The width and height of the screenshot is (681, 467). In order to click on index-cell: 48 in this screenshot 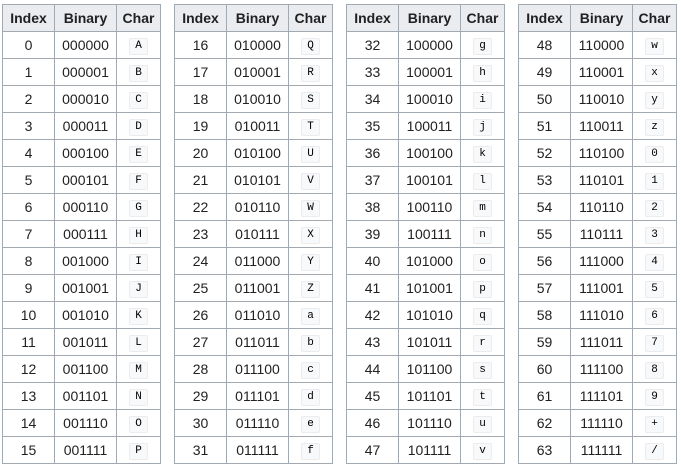, I will do `click(544, 45)`.